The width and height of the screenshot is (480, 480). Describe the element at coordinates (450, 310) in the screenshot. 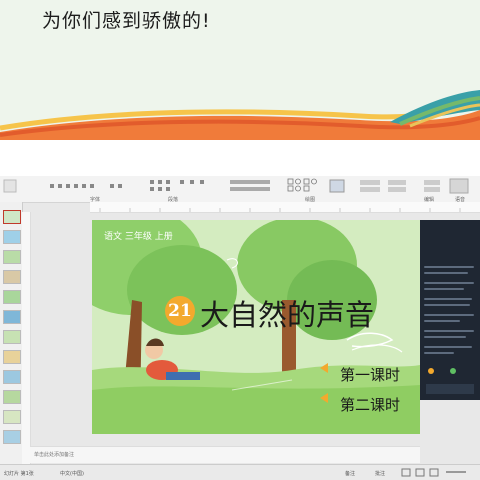

I see `side-overlay-panel` at that location.